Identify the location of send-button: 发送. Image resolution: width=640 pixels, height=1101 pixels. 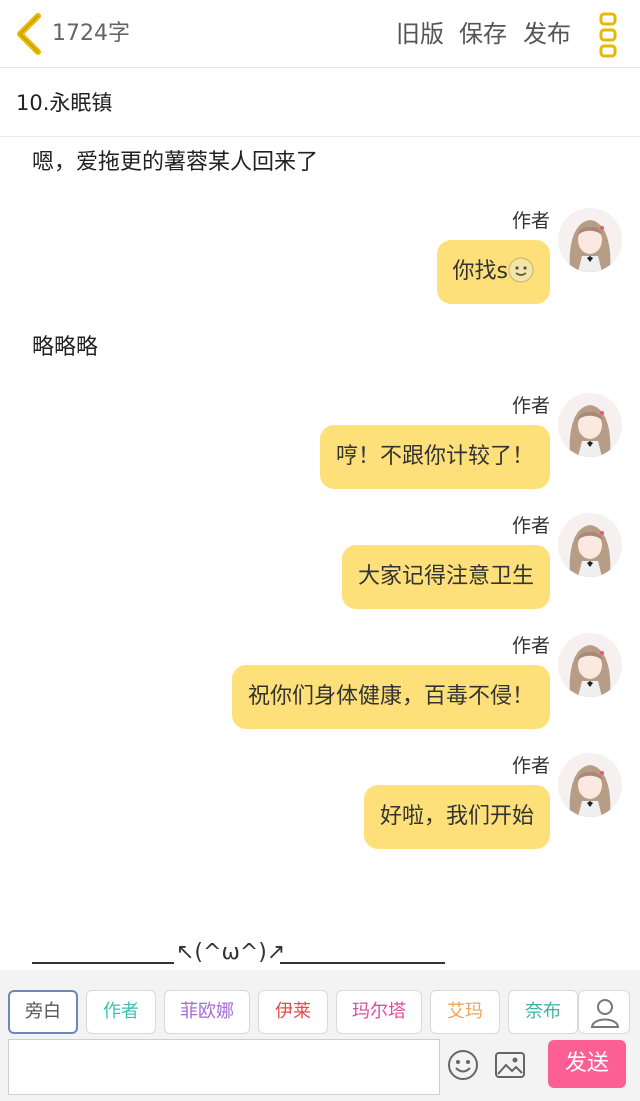
(587, 1064).